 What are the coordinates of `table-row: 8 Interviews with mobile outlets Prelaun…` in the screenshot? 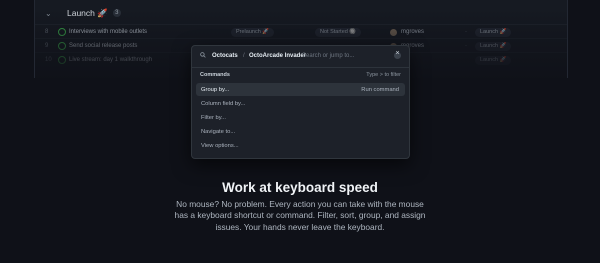 It's located at (301, 31).